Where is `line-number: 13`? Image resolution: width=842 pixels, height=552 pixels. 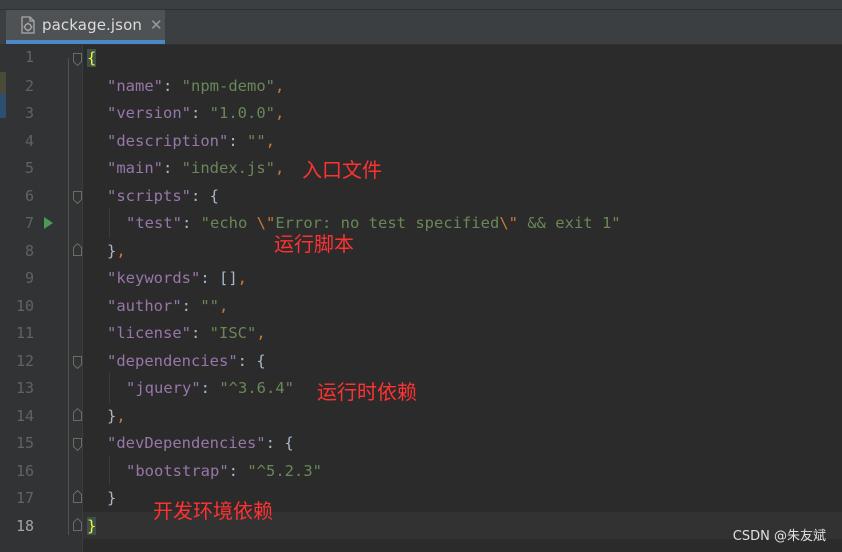
line-number: 13 is located at coordinates (24, 388).